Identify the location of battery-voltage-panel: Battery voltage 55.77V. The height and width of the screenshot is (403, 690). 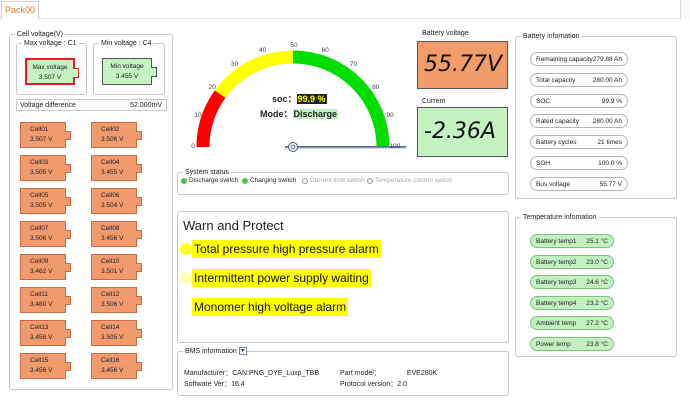
(462, 59).